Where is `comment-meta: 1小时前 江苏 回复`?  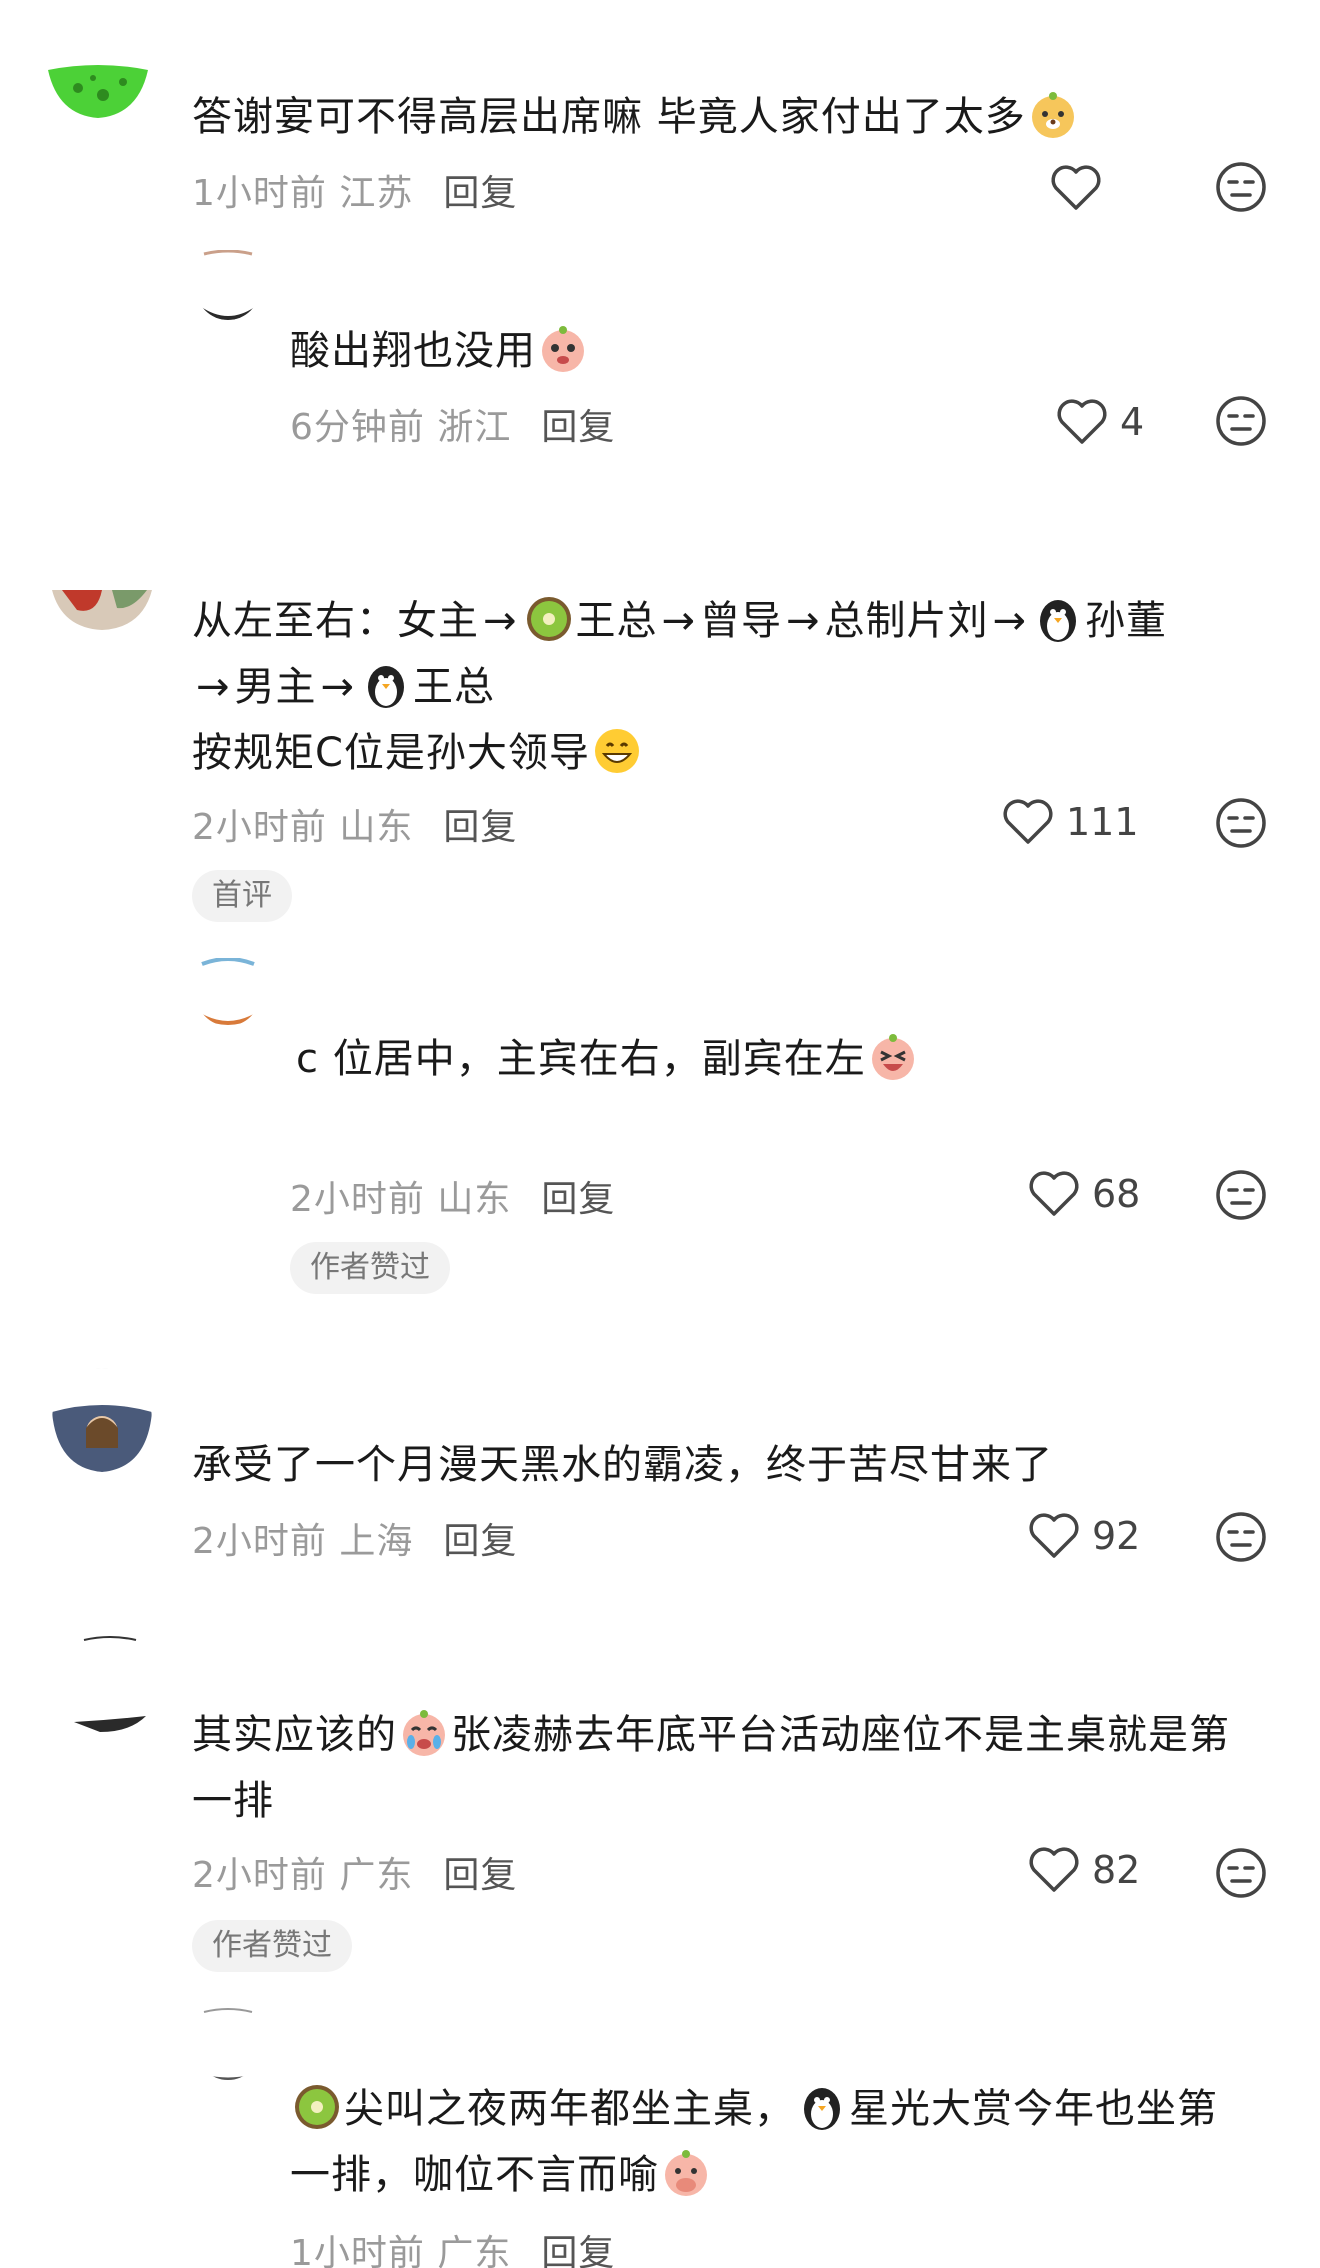 comment-meta: 1小时前 江苏 回复 is located at coordinates (354, 190).